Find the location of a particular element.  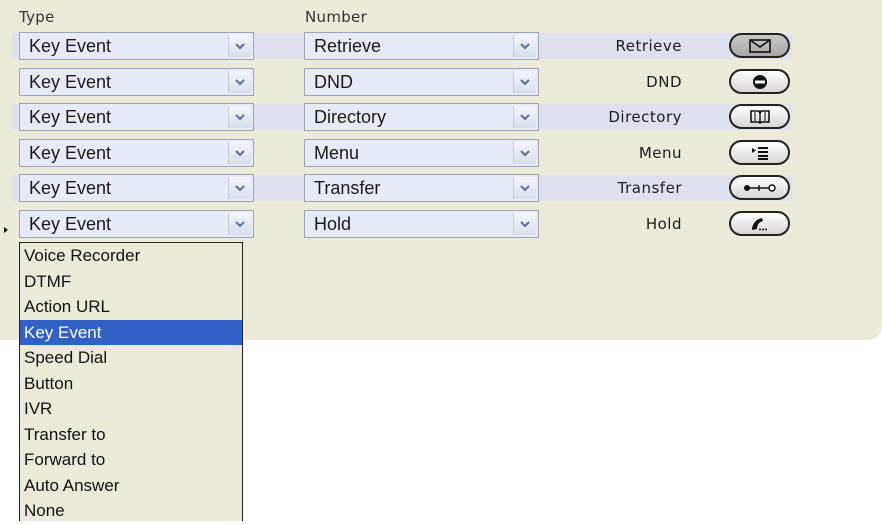

option-button: Button is located at coordinates (131, 384).